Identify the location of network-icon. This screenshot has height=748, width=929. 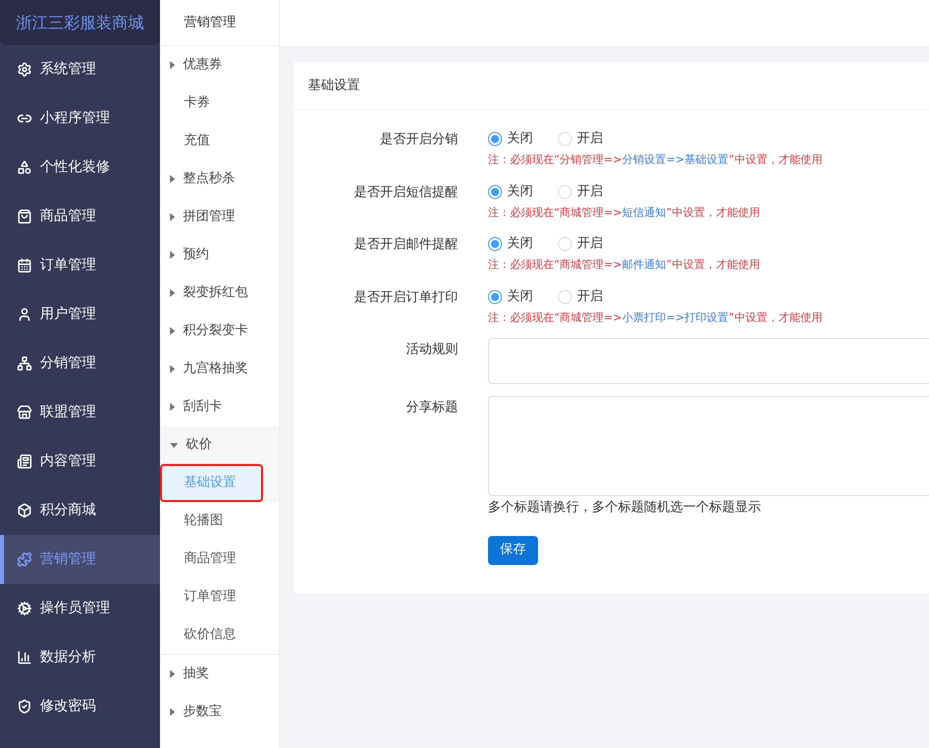
(24, 363).